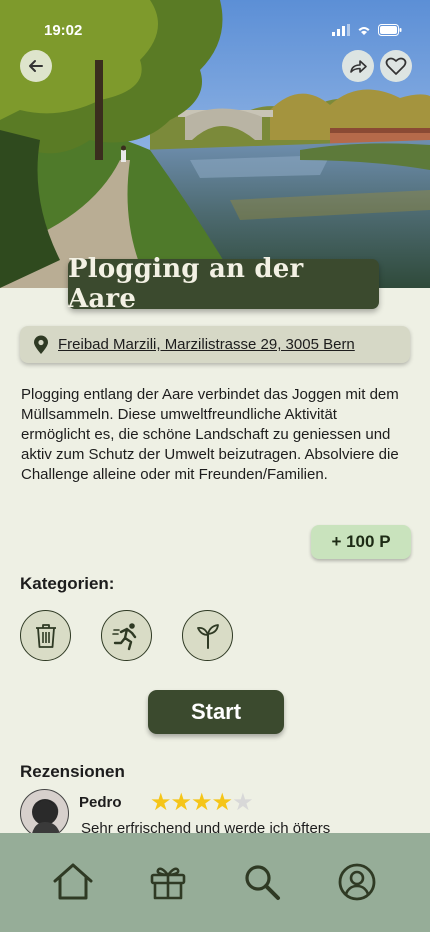  I want to click on points-badge: + 100 P, so click(361, 542).